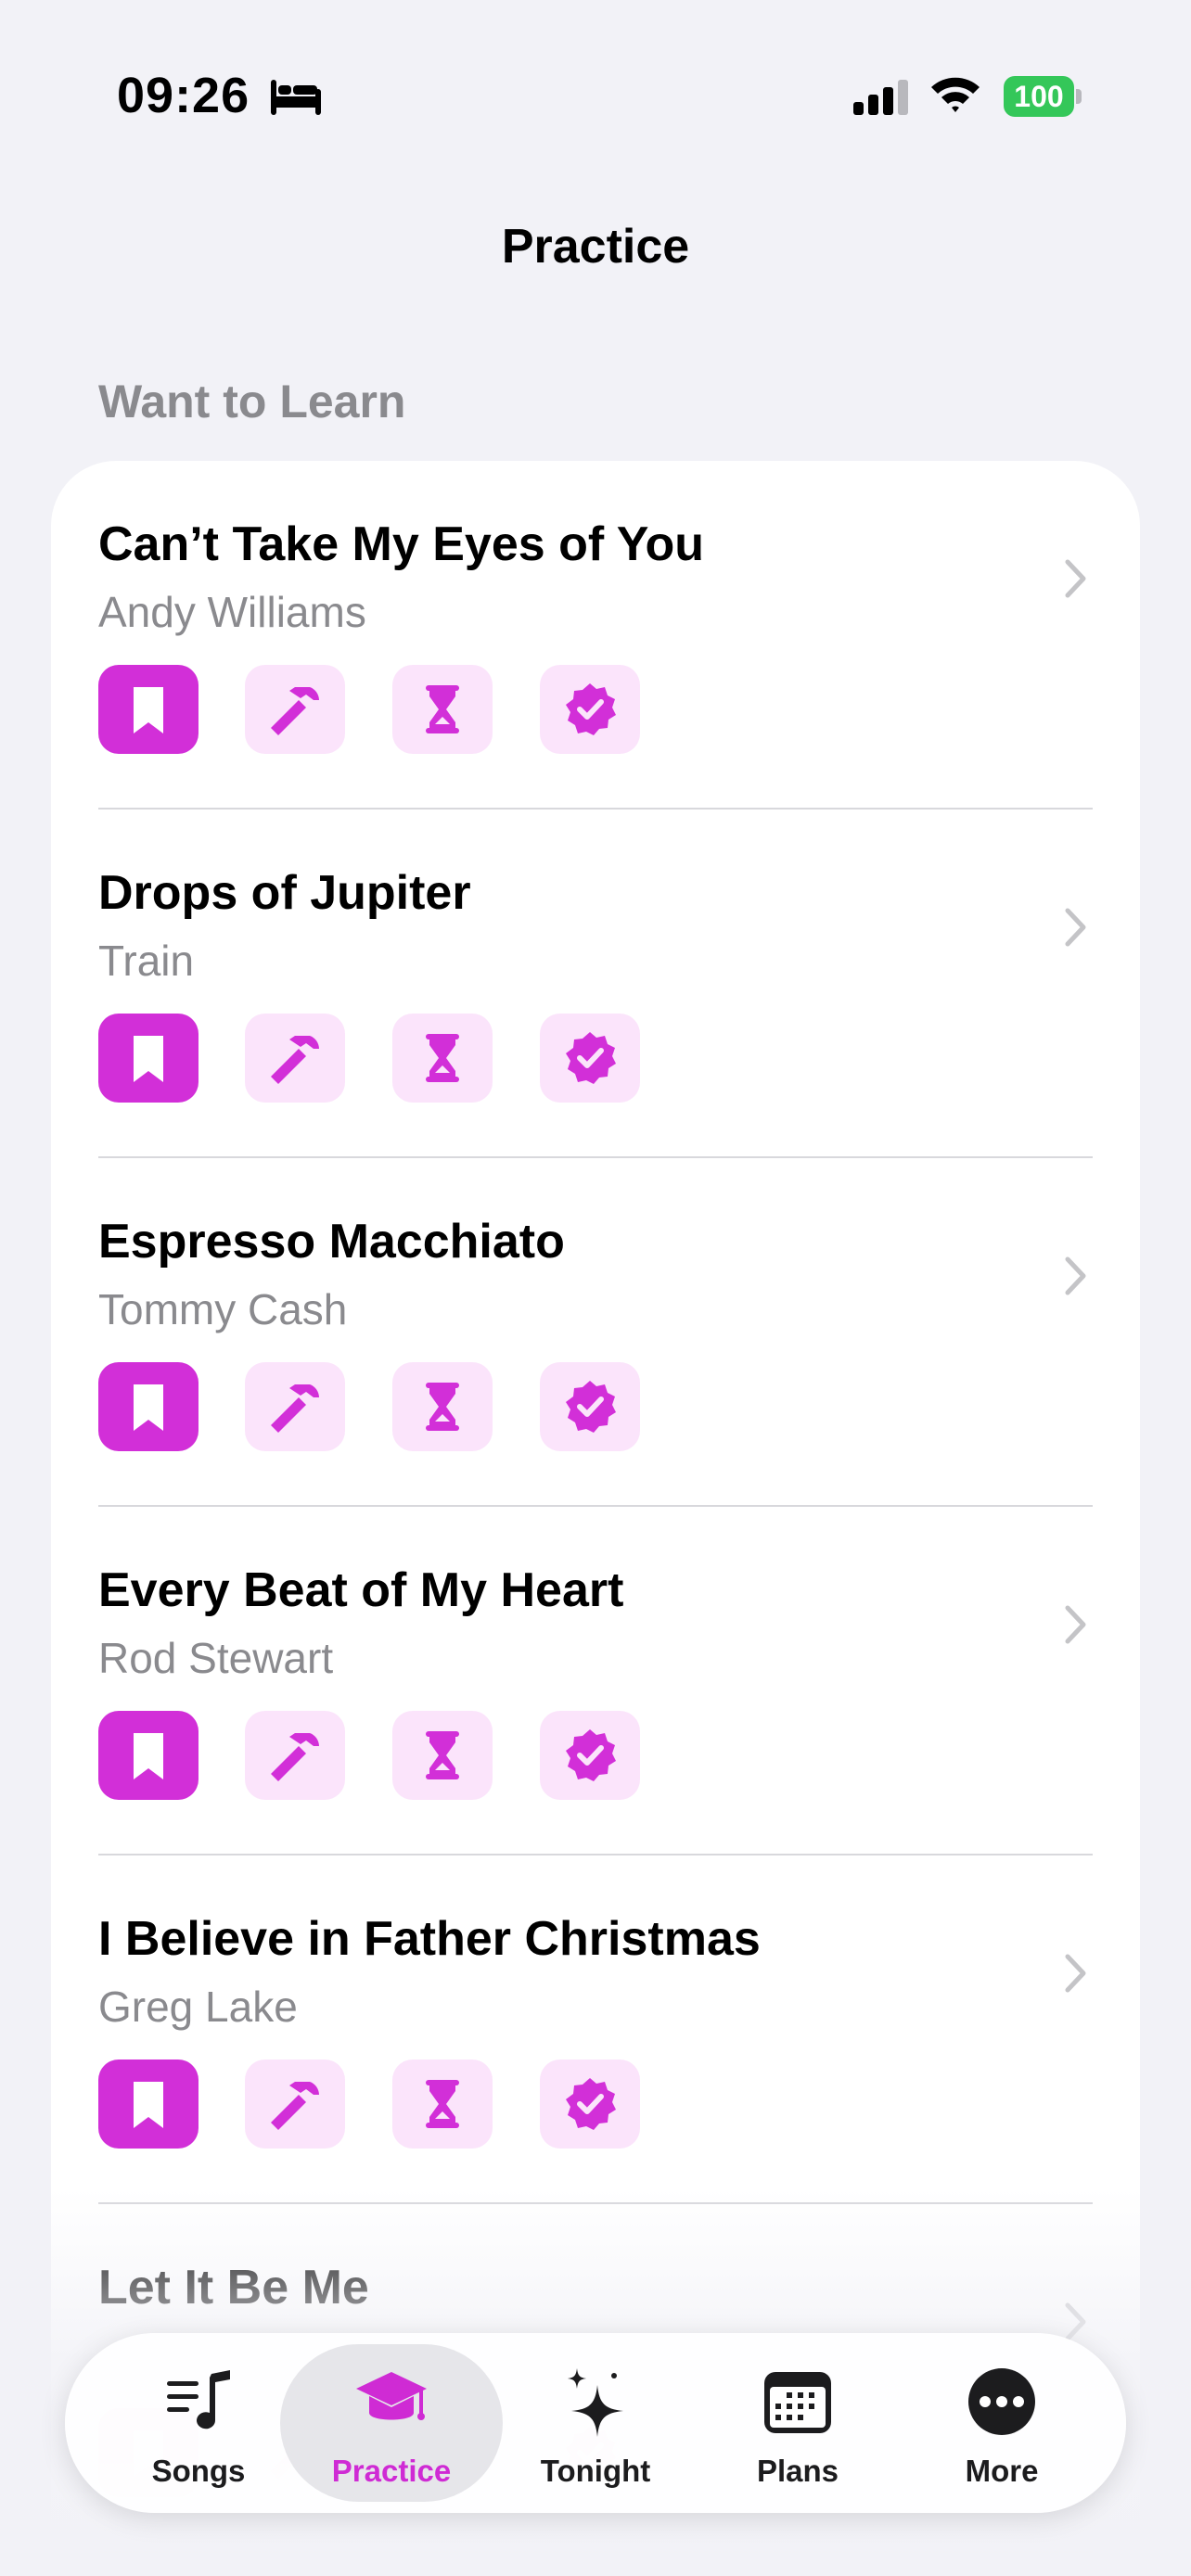 The image size is (1191, 2576). I want to click on song-artist: Rod Stewart, so click(216, 1658).